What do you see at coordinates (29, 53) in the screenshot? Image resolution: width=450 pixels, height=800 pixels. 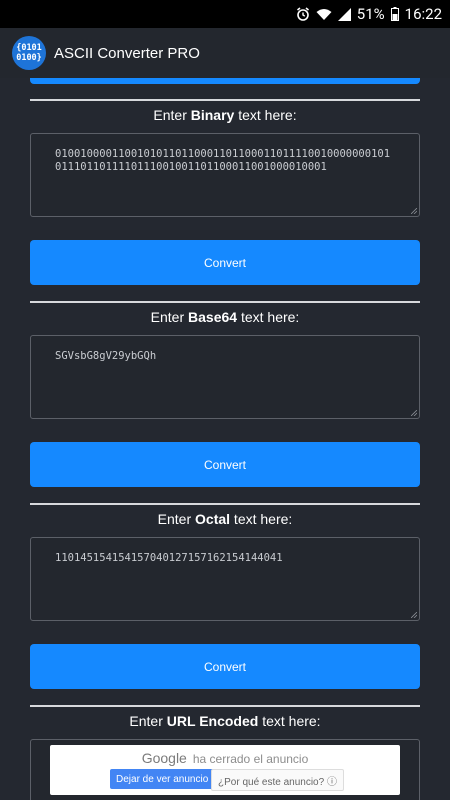 I see `app-logo-icon: {0101 0100}` at bounding box center [29, 53].